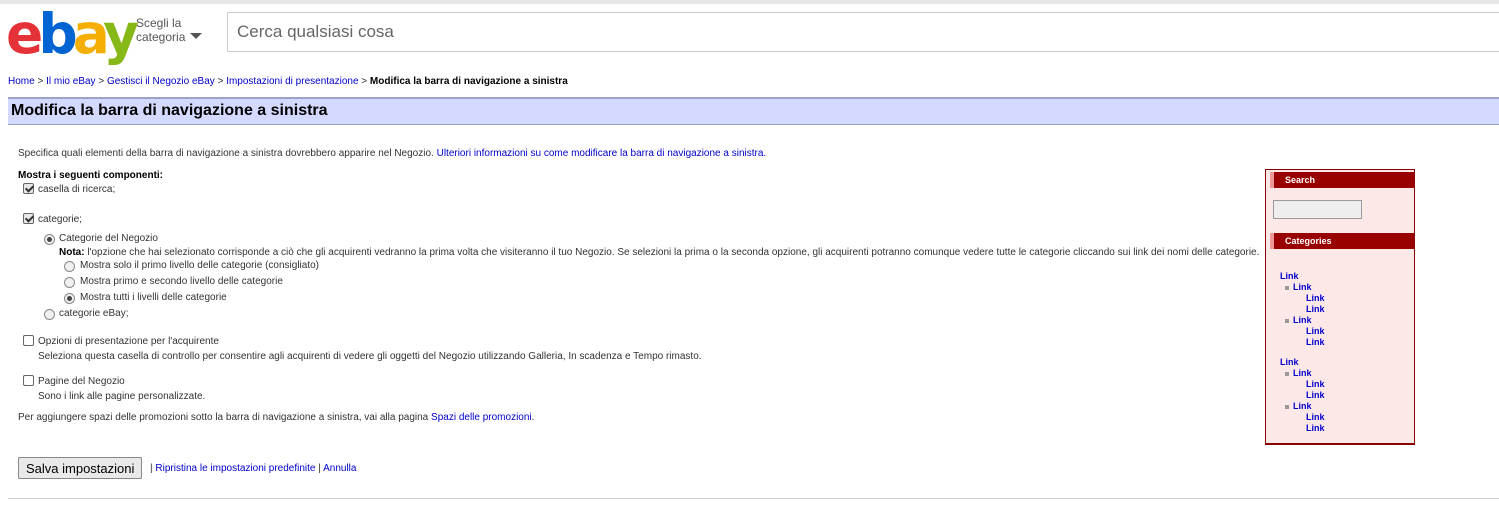 Image resolution: width=1499 pixels, height=524 pixels. I want to click on category-select-label: Scegli la categoria, so click(161, 30).